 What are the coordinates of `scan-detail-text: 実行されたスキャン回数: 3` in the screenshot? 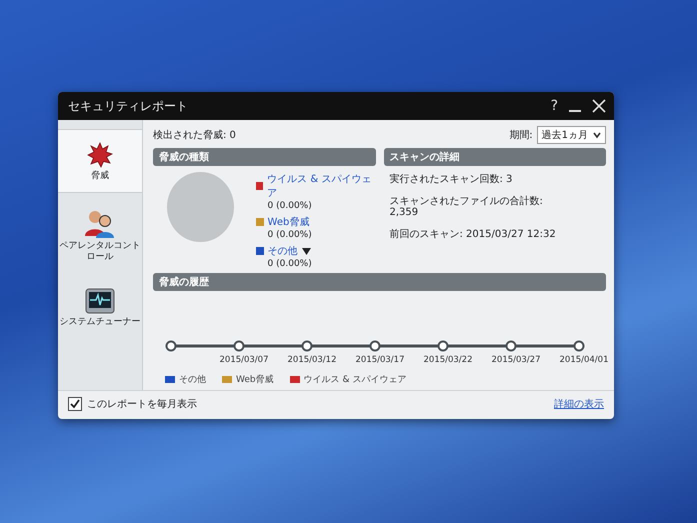 It's located at (452, 180).